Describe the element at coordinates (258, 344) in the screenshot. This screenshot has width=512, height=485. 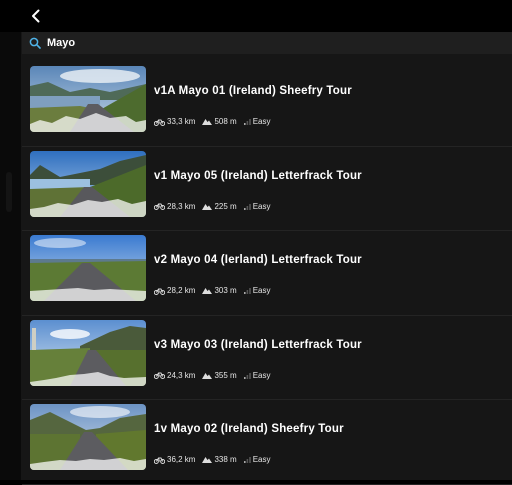
I see `route-title: v3 Mayo 03 (Ireland) Letterfrack Tour` at that location.